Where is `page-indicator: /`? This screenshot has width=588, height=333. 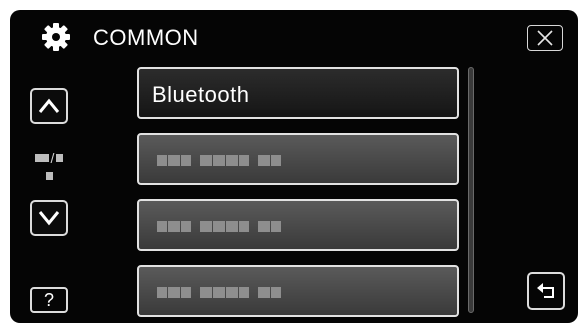 page-indicator: / is located at coordinates (49, 164).